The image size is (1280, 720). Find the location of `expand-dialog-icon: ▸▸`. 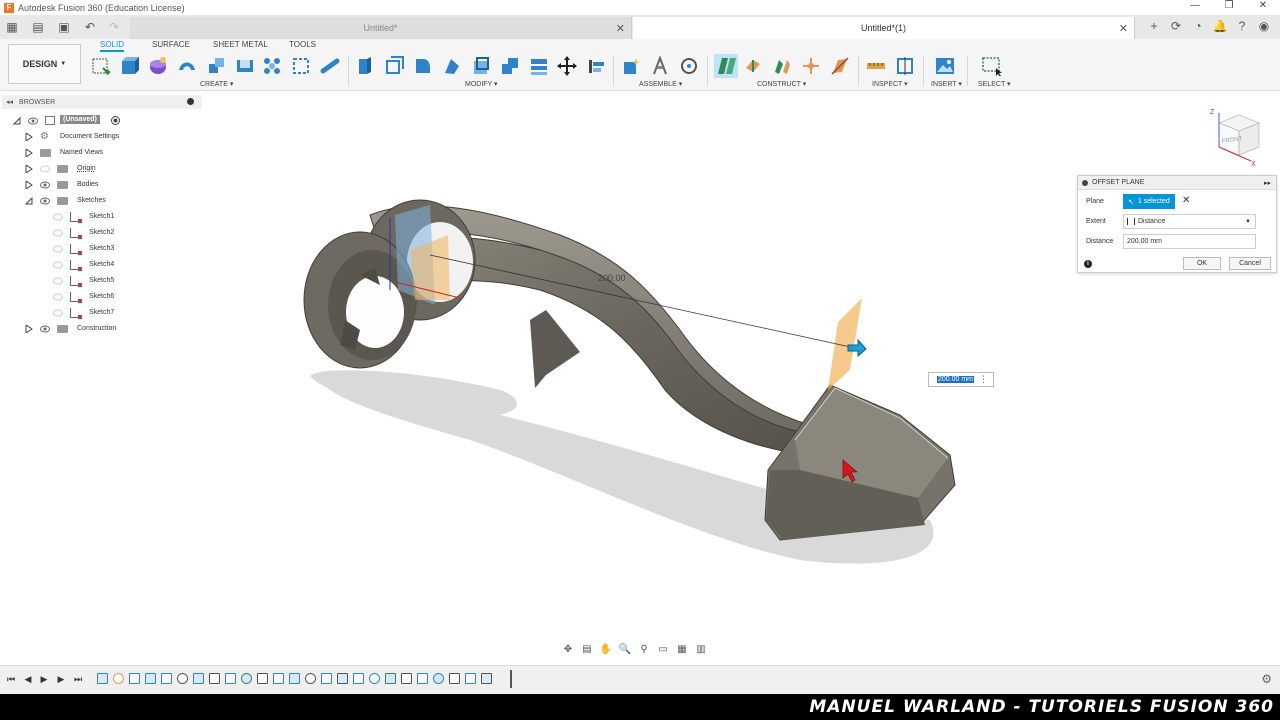

expand-dialog-icon: ▸▸ is located at coordinates (1267, 183).